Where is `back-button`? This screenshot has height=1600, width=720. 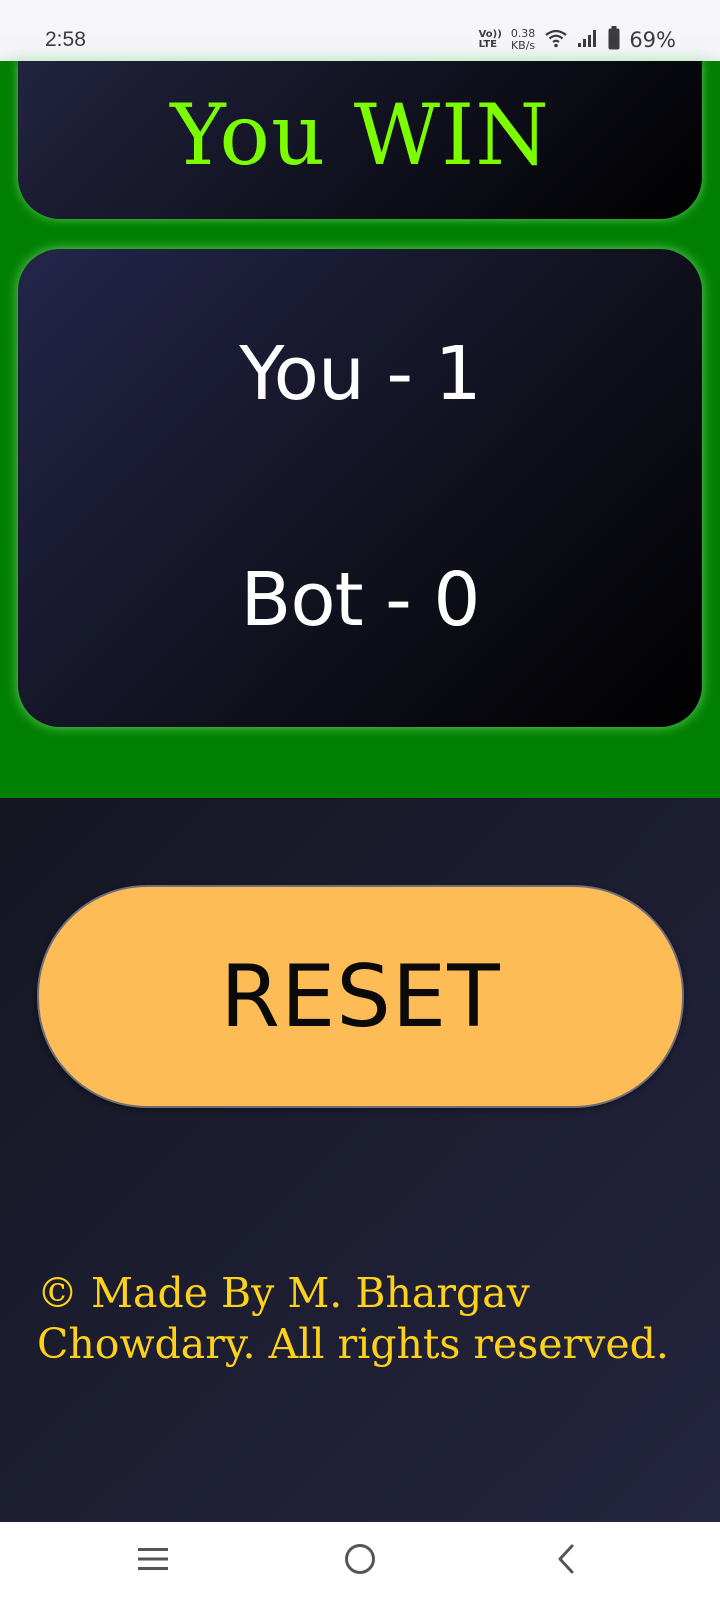
back-button is located at coordinates (566, 1561).